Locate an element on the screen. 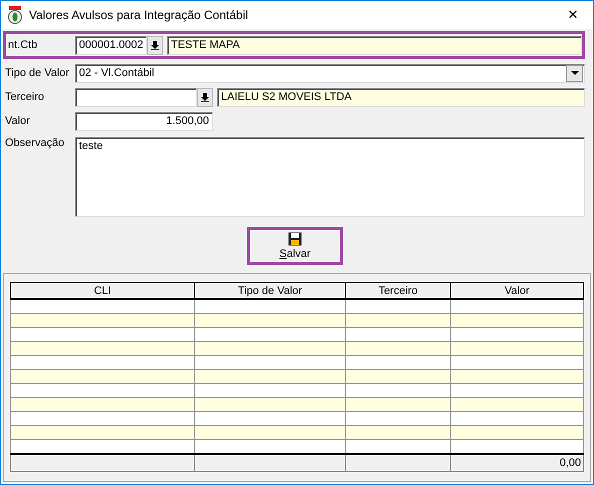 The height and width of the screenshot is (485, 594). description-field: LAIELU S2 MOVEIS LTDA is located at coordinates (401, 97).